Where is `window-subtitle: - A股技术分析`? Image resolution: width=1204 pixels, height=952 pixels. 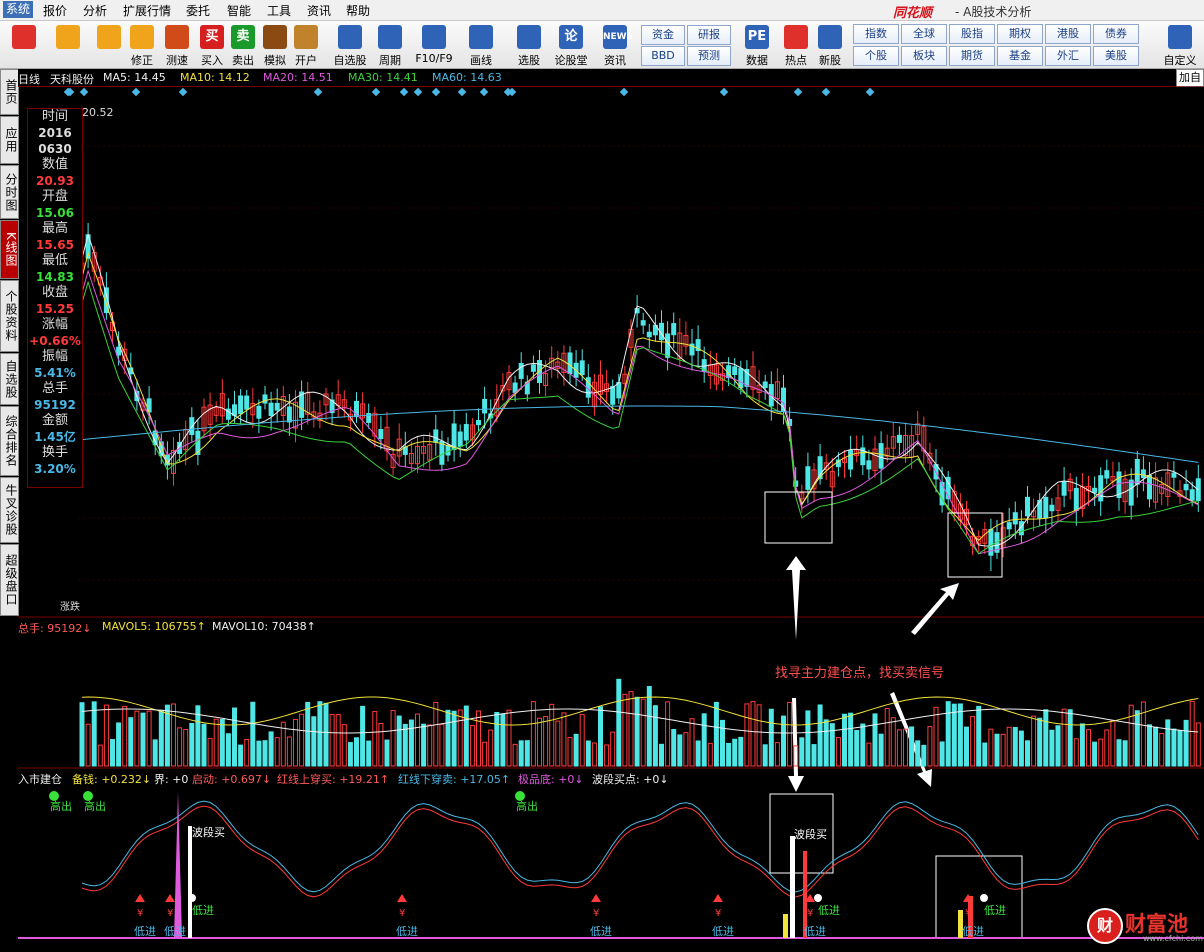
window-subtitle: - A股技术分析 is located at coordinates (993, 12).